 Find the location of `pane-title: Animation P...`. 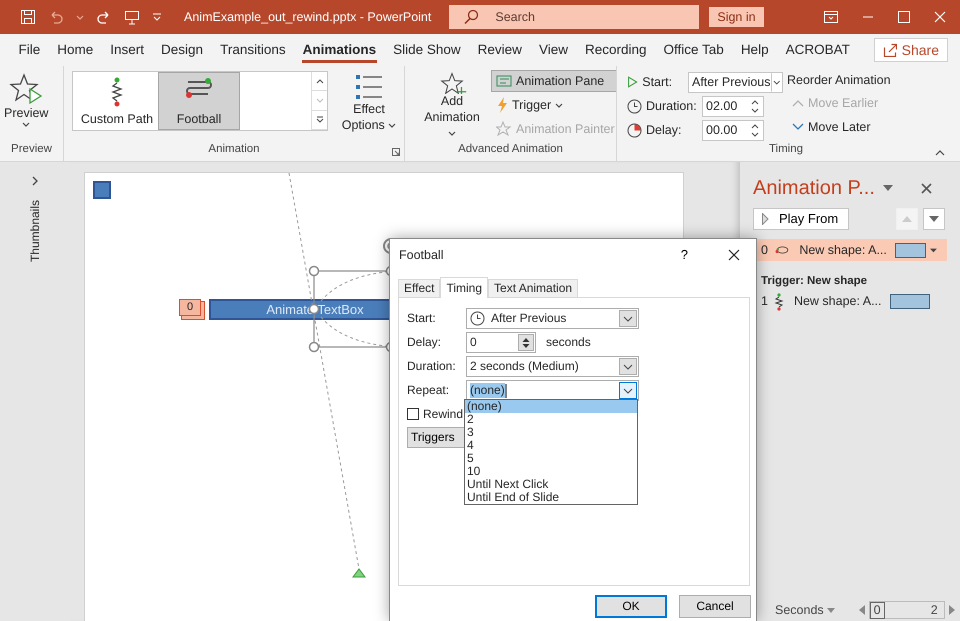

pane-title: Animation P... is located at coordinates (814, 188).